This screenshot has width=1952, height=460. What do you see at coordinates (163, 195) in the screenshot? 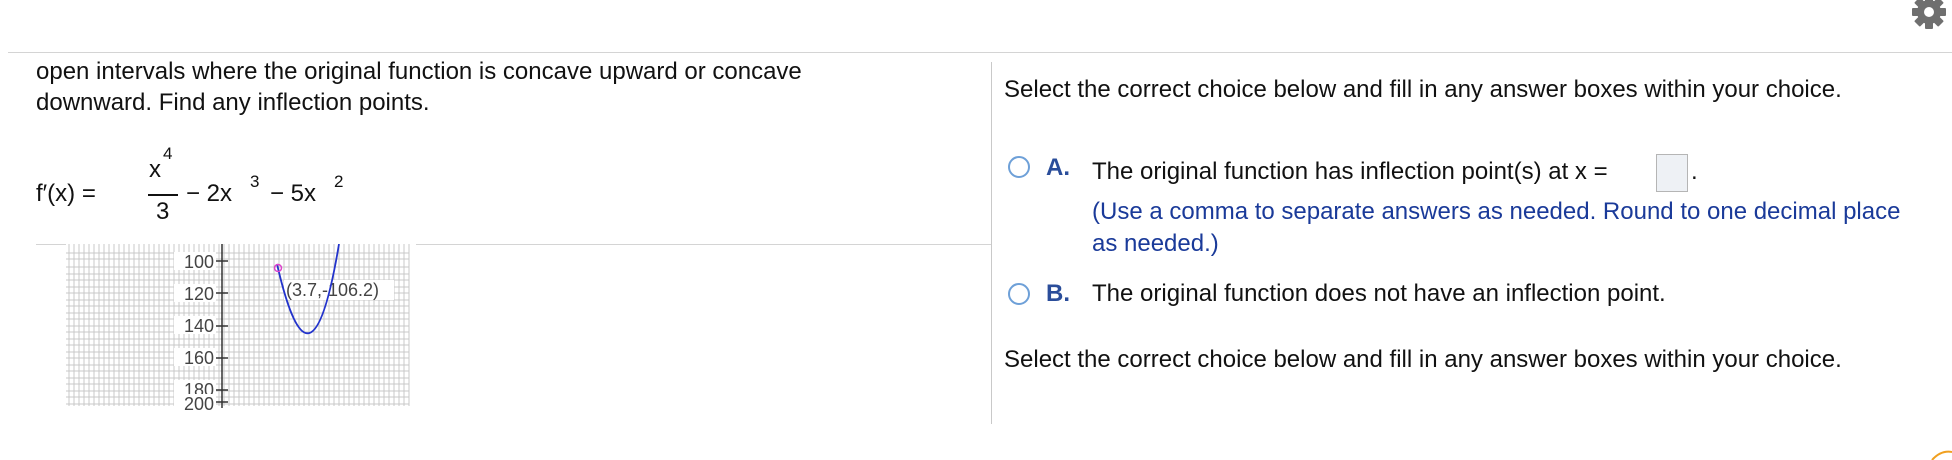
I see `fraction-bar` at bounding box center [163, 195].